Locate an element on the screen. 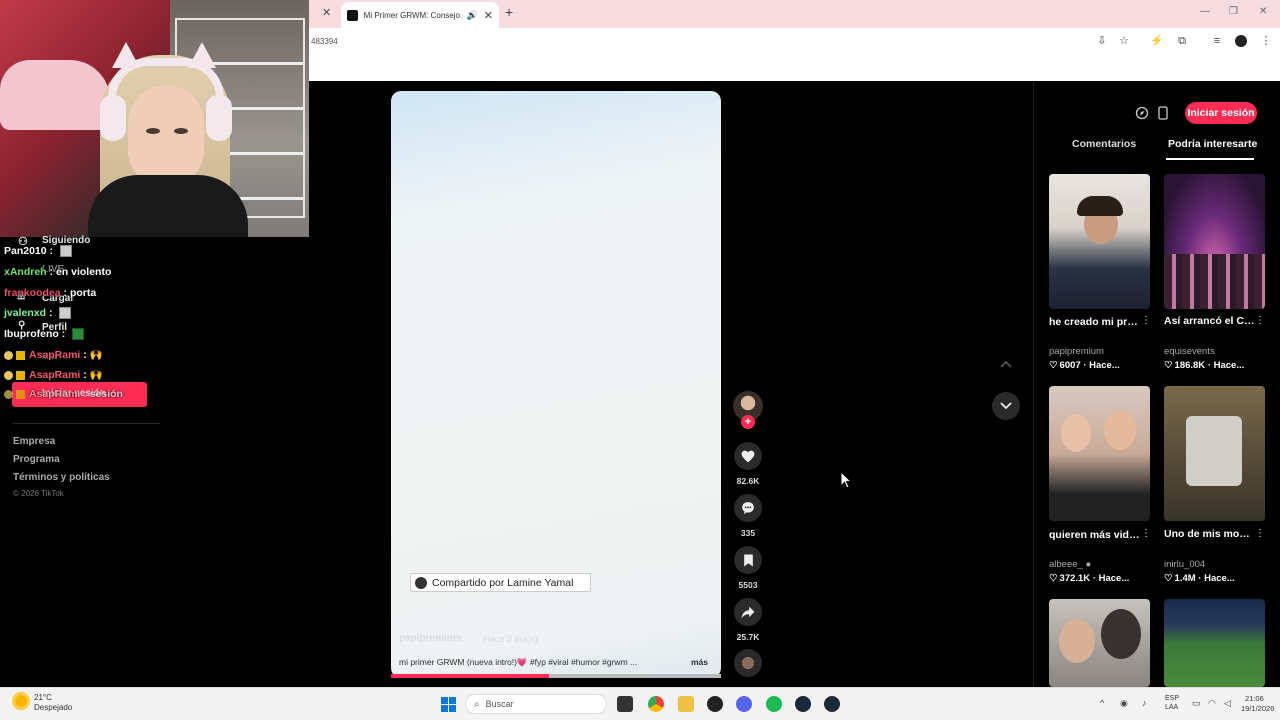 This screenshot has height=720, width=1280. bookmark-star-icon: ☆ is located at coordinates (1124, 41).